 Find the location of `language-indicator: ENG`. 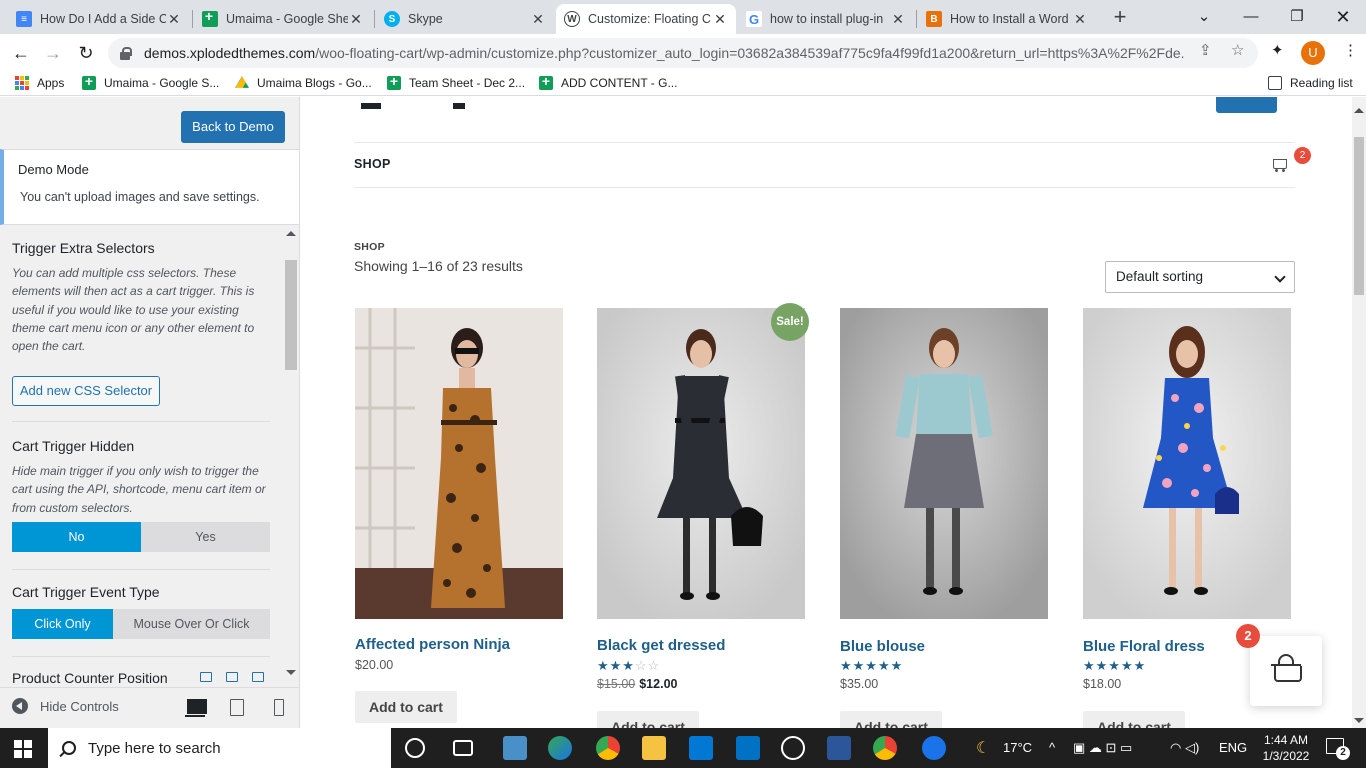

language-indicator: ENG is located at coordinates (1233, 747).